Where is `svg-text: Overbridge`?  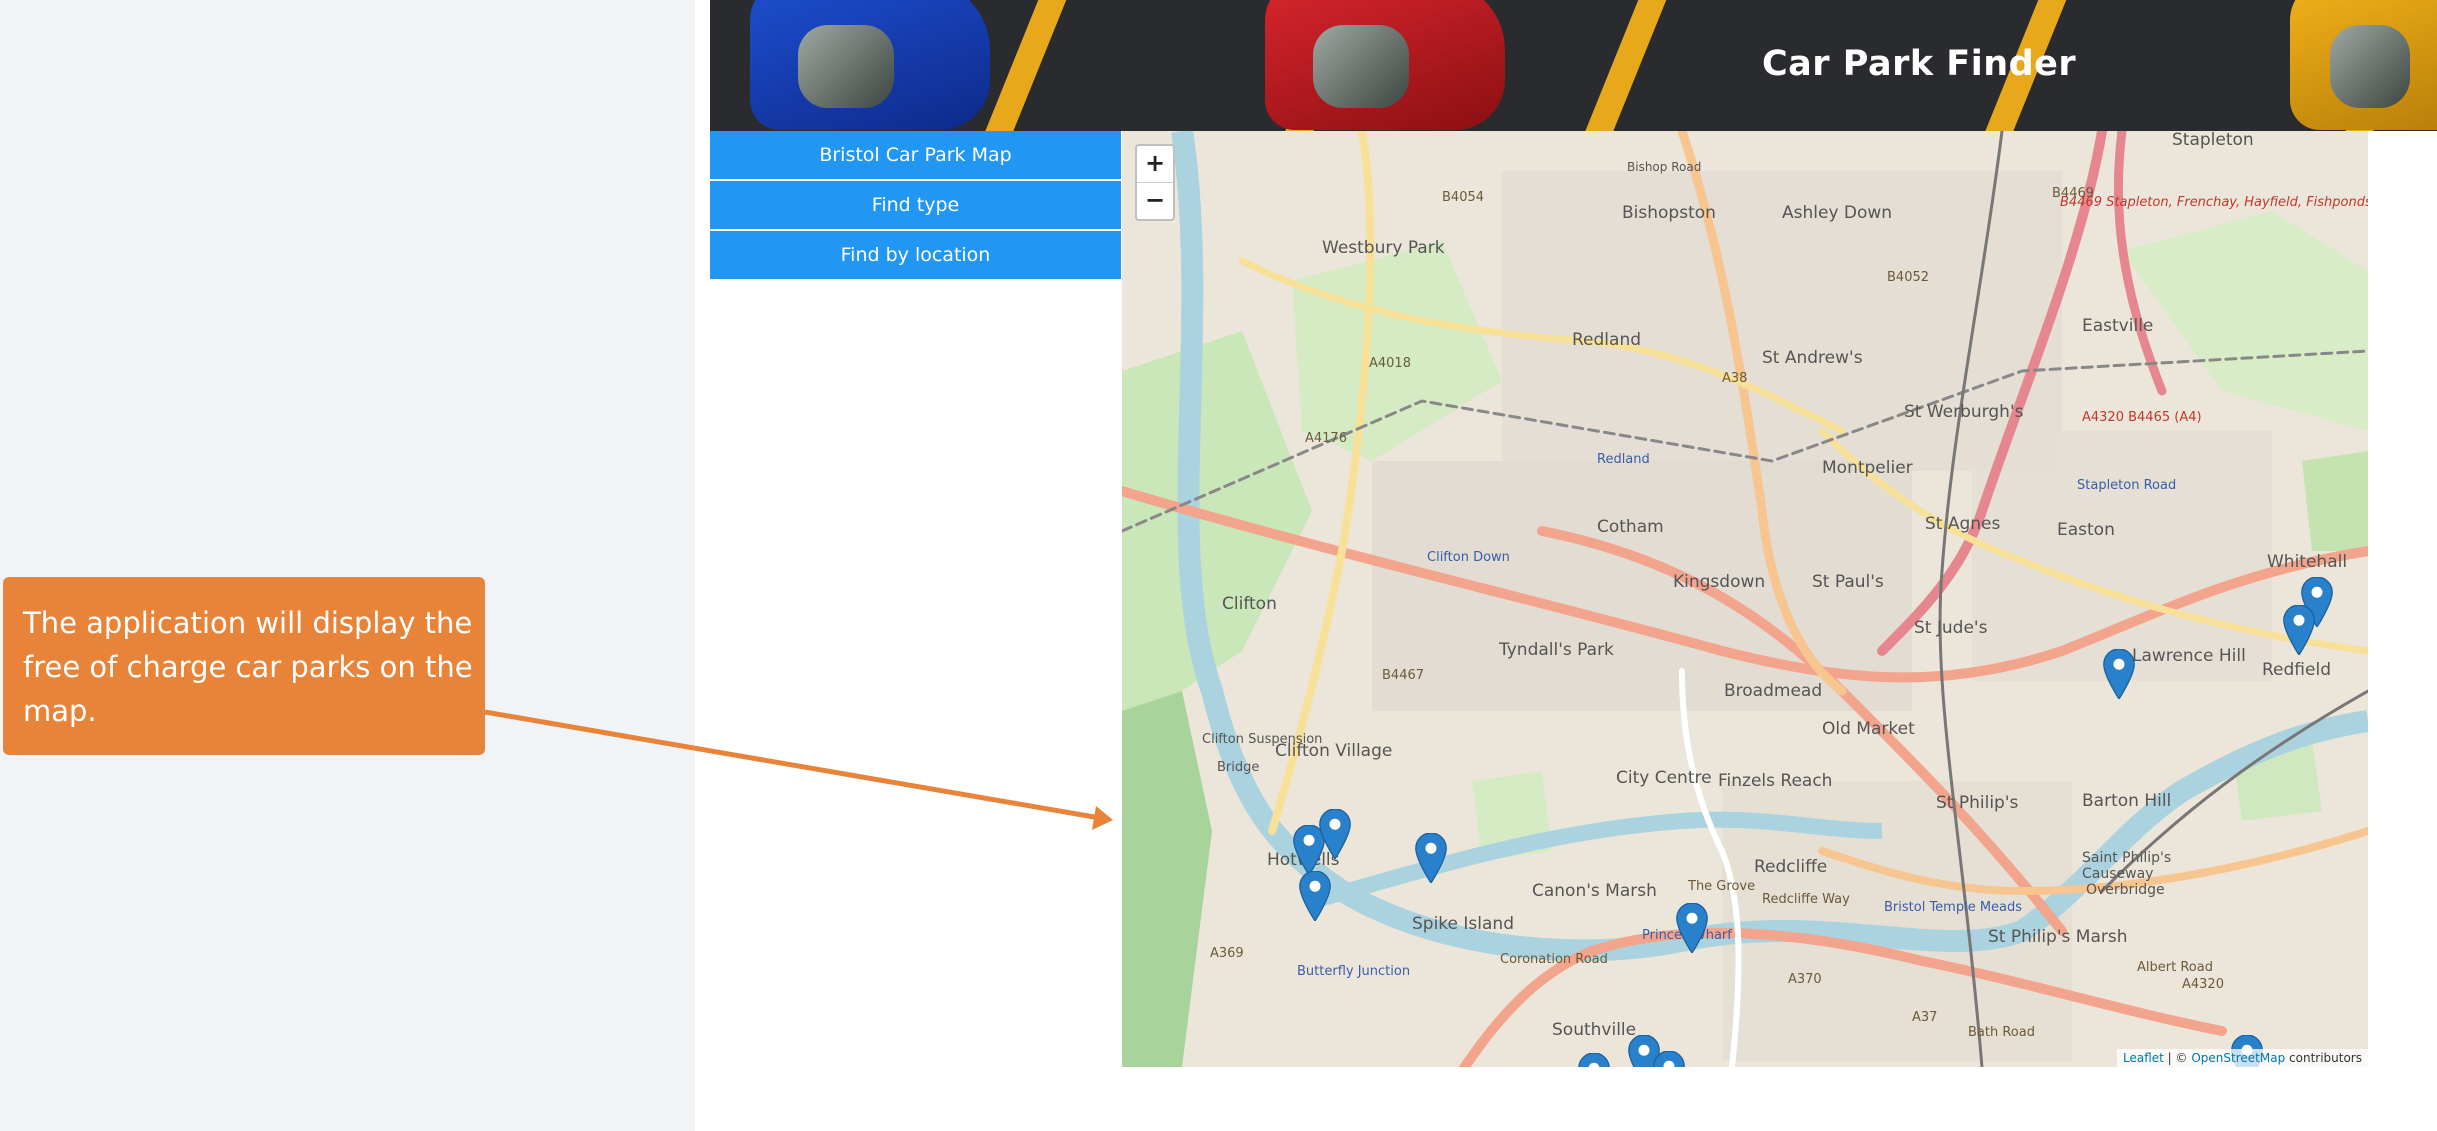
svg-text: Overbridge is located at coordinates (2125, 890).